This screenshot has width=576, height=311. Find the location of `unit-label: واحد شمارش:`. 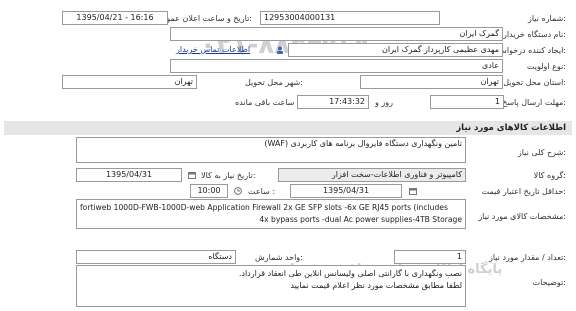

unit-label: واحد شمارش: is located at coordinates (279, 257).